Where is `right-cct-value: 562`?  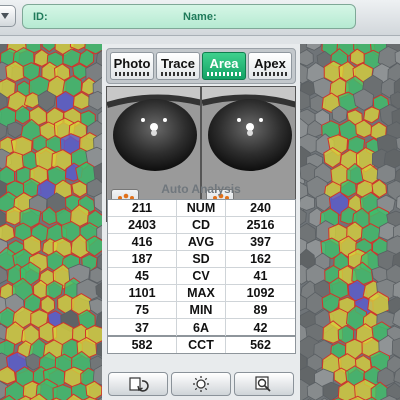 right-cct-value: 562 is located at coordinates (260, 345).